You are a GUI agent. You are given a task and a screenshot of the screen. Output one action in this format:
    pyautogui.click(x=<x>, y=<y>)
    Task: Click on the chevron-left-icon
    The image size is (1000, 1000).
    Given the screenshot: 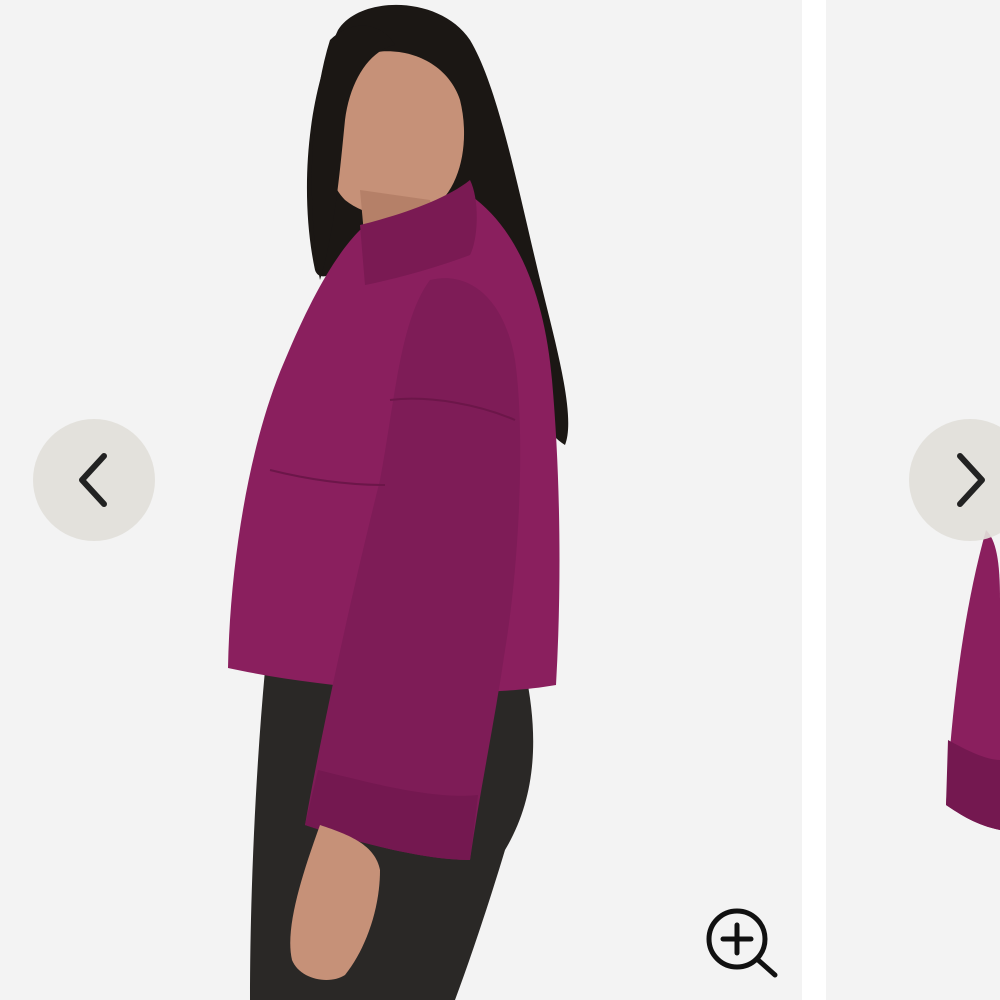 What is the action you would take?
    pyautogui.click(x=93, y=480)
    